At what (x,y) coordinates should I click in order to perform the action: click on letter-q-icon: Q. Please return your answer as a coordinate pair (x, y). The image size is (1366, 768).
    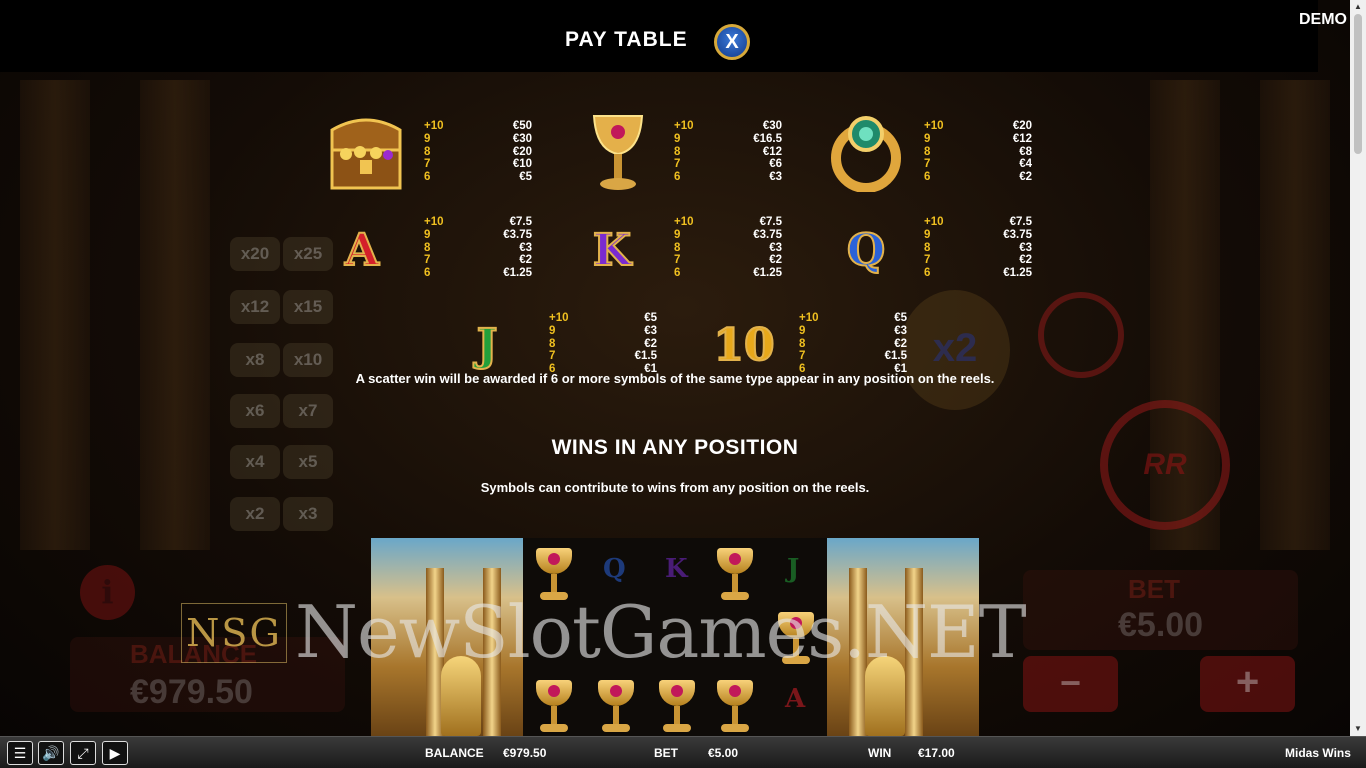
    Looking at the image, I should click on (866, 250).